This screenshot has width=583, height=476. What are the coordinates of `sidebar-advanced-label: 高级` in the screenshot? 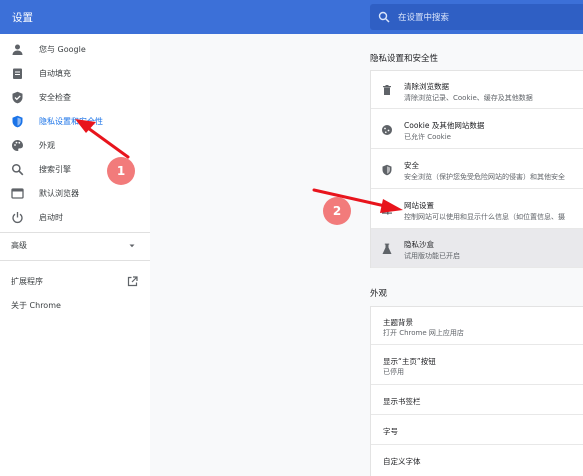 It's located at (19, 245).